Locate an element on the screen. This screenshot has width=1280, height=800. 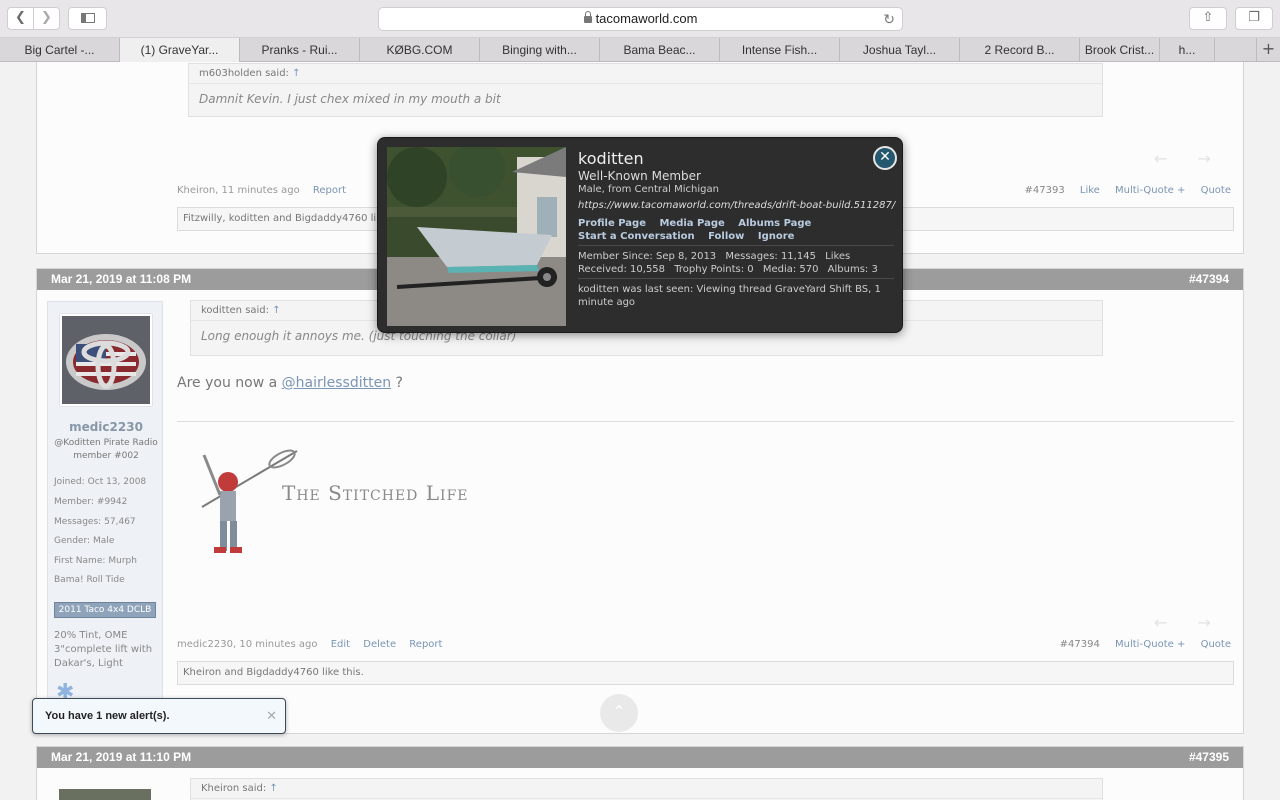
chevron-left-icon: ❮ is located at coordinates (20, 17).